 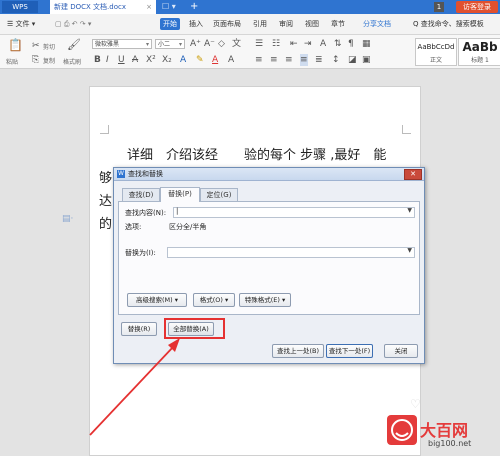 I want to click on watermark-brand: 大百网, so click(x=444, y=430).